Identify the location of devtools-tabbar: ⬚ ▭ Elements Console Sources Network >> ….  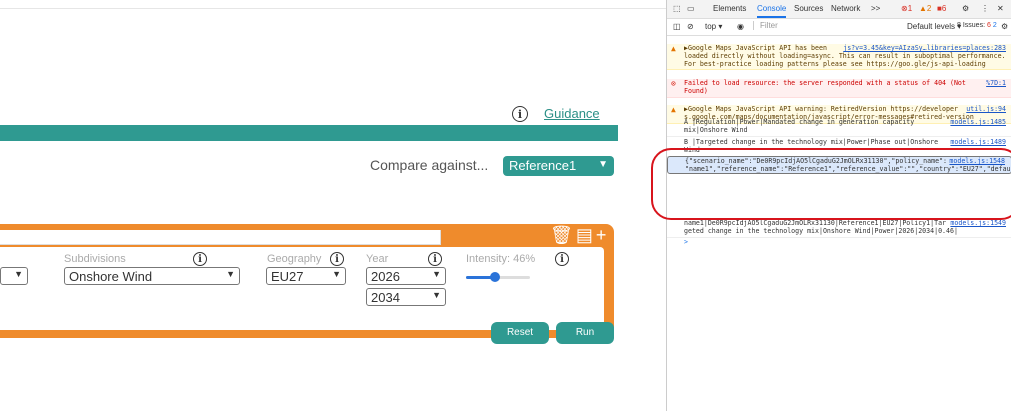
(839, 9).